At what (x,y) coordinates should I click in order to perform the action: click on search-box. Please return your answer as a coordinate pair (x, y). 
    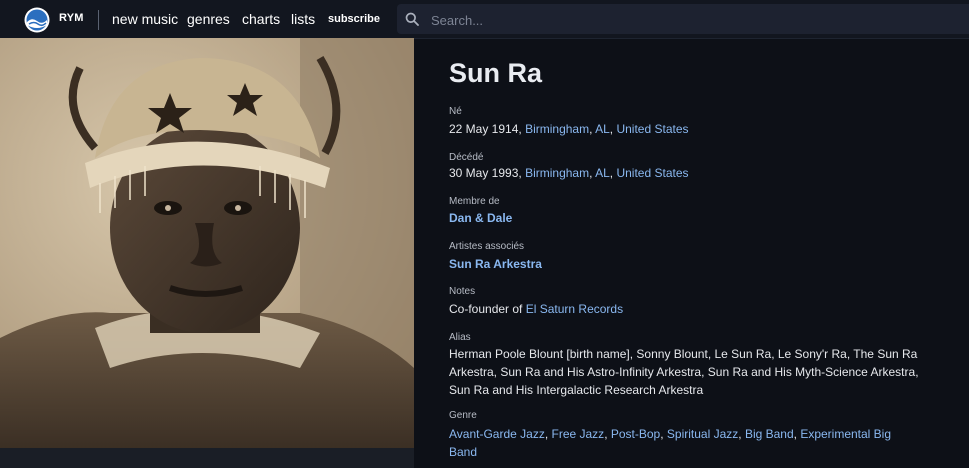
    Looking at the image, I should click on (683, 19).